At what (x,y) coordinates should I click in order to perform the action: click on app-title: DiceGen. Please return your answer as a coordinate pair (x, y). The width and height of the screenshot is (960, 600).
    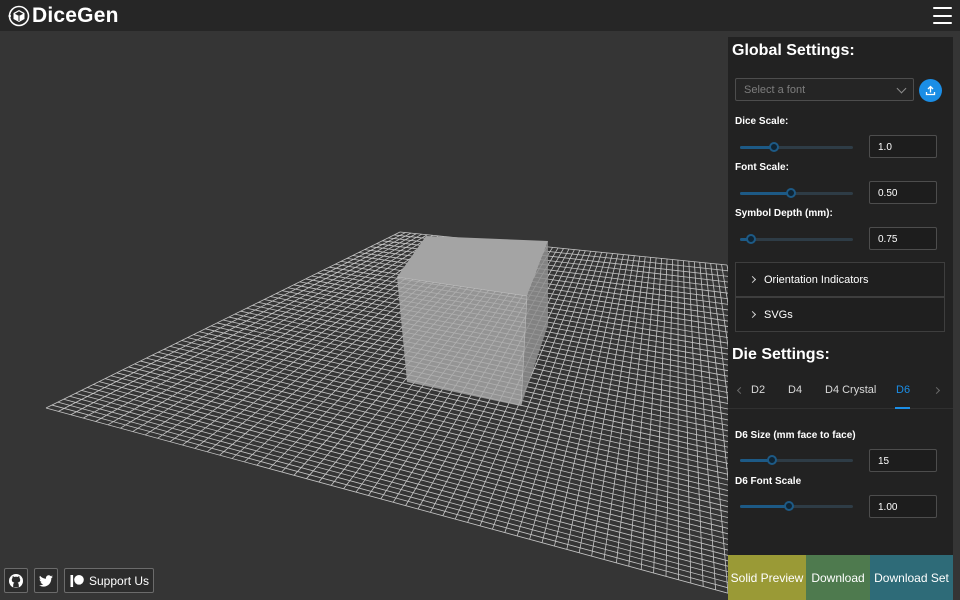
    Looking at the image, I should click on (75, 15).